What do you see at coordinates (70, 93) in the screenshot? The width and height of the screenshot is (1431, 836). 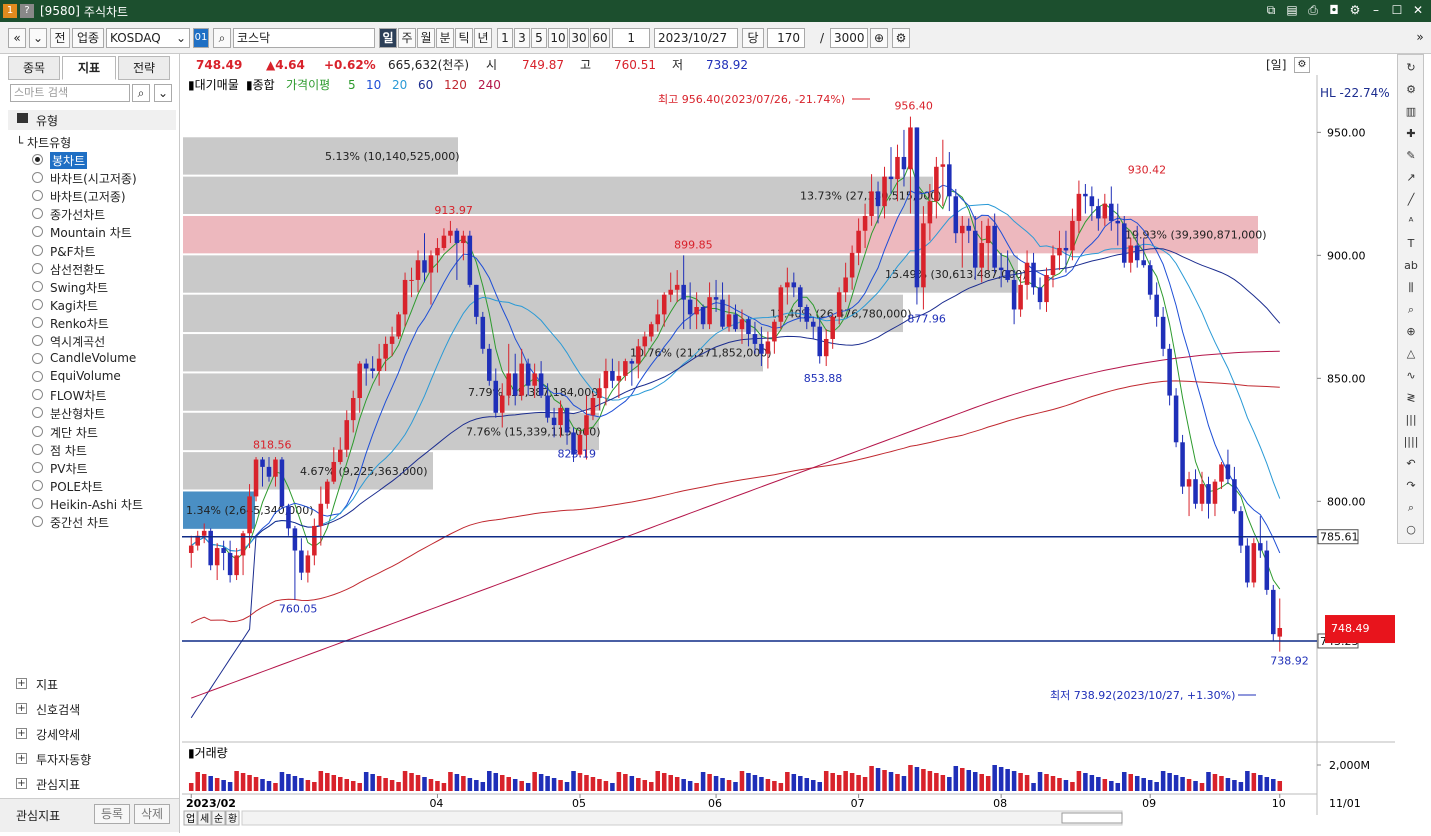 I see `smart-search-input: 스마트 검색` at bounding box center [70, 93].